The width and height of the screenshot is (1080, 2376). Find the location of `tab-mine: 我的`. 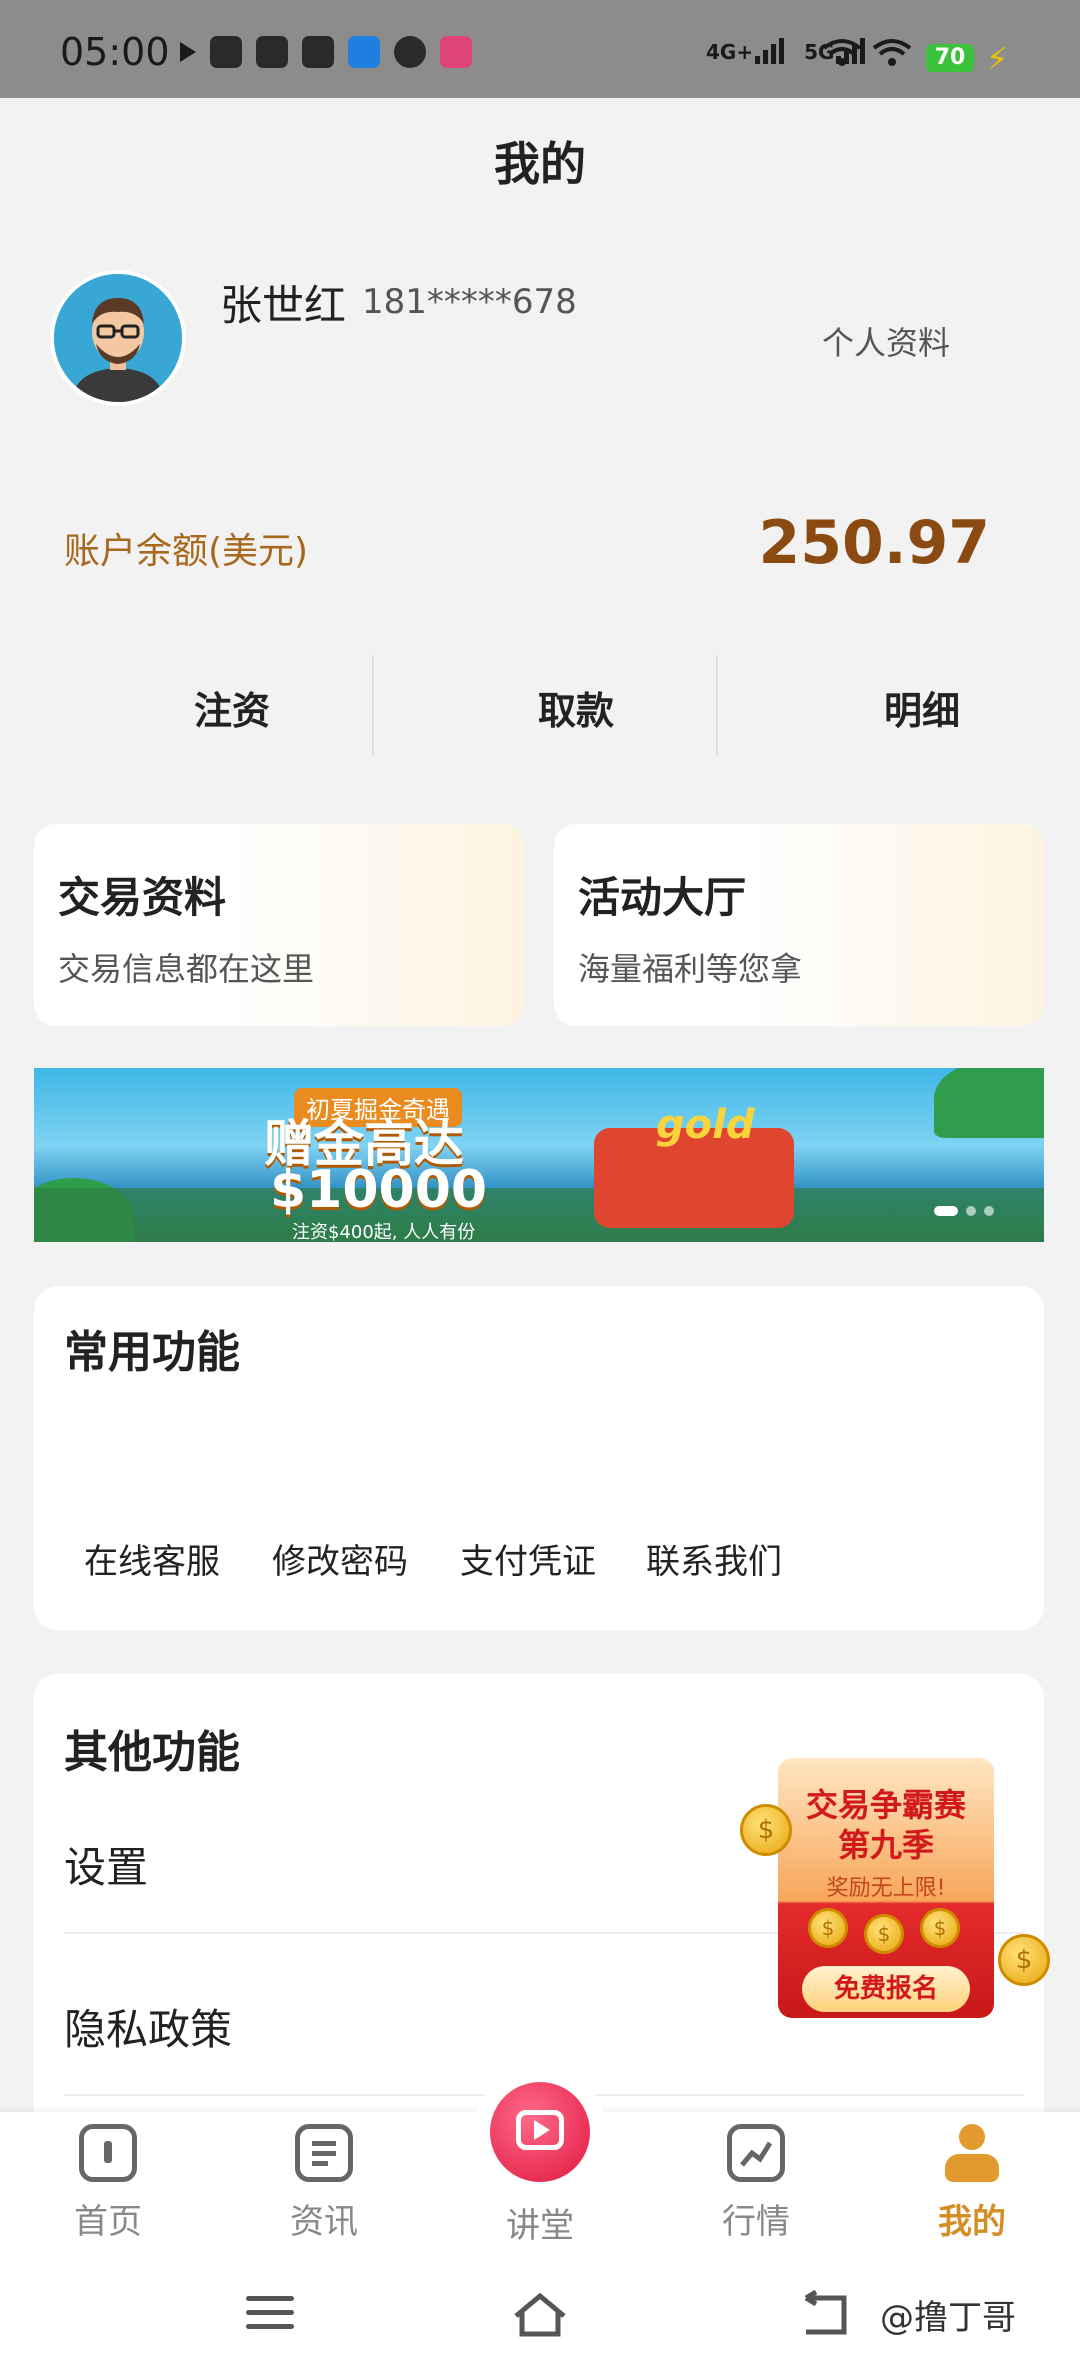

tab-mine: 我的 is located at coordinates (972, 2183).